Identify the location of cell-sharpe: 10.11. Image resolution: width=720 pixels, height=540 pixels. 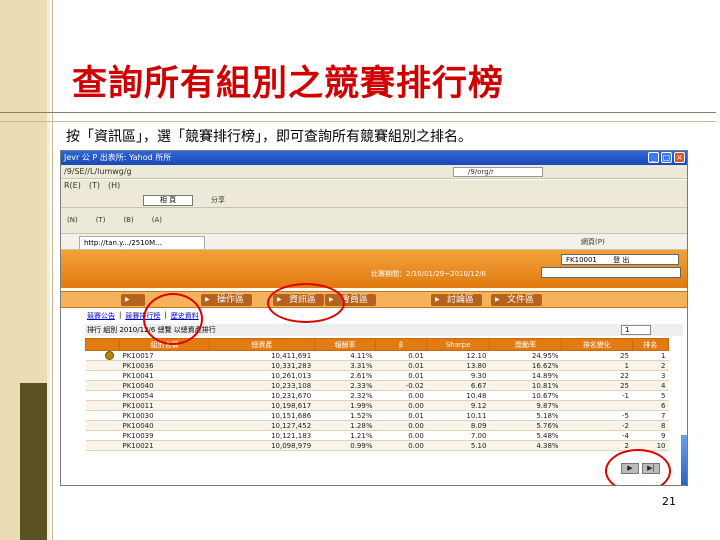
(458, 415).